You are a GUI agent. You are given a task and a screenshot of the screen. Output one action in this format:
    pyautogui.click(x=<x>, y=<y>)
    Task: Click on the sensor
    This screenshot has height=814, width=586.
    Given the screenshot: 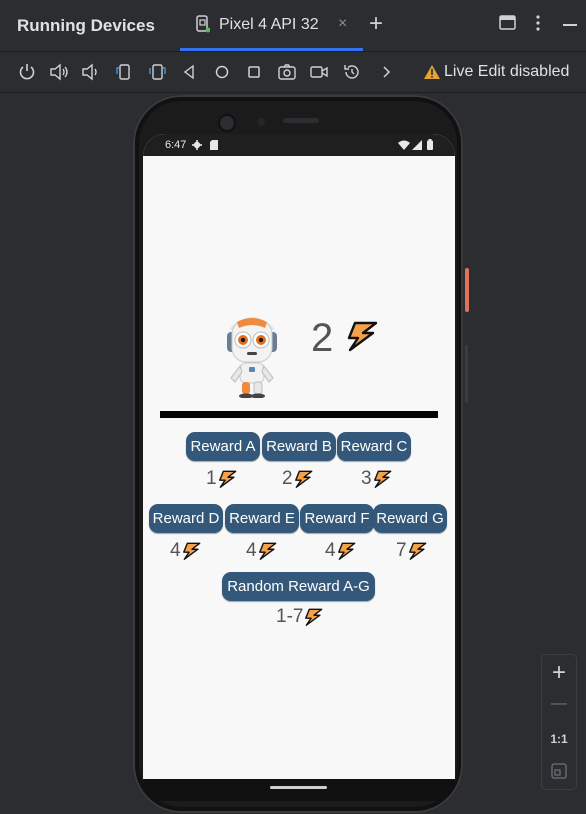 What is the action you would take?
    pyautogui.click(x=261, y=122)
    